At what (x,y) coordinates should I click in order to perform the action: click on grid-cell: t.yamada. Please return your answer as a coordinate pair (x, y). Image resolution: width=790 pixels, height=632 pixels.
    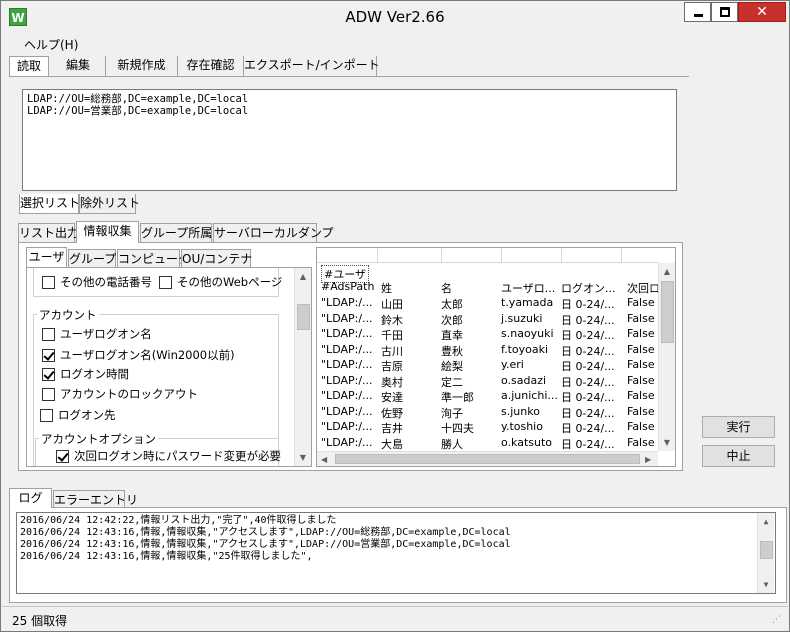
    Looking at the image, I should click on (527, 302).